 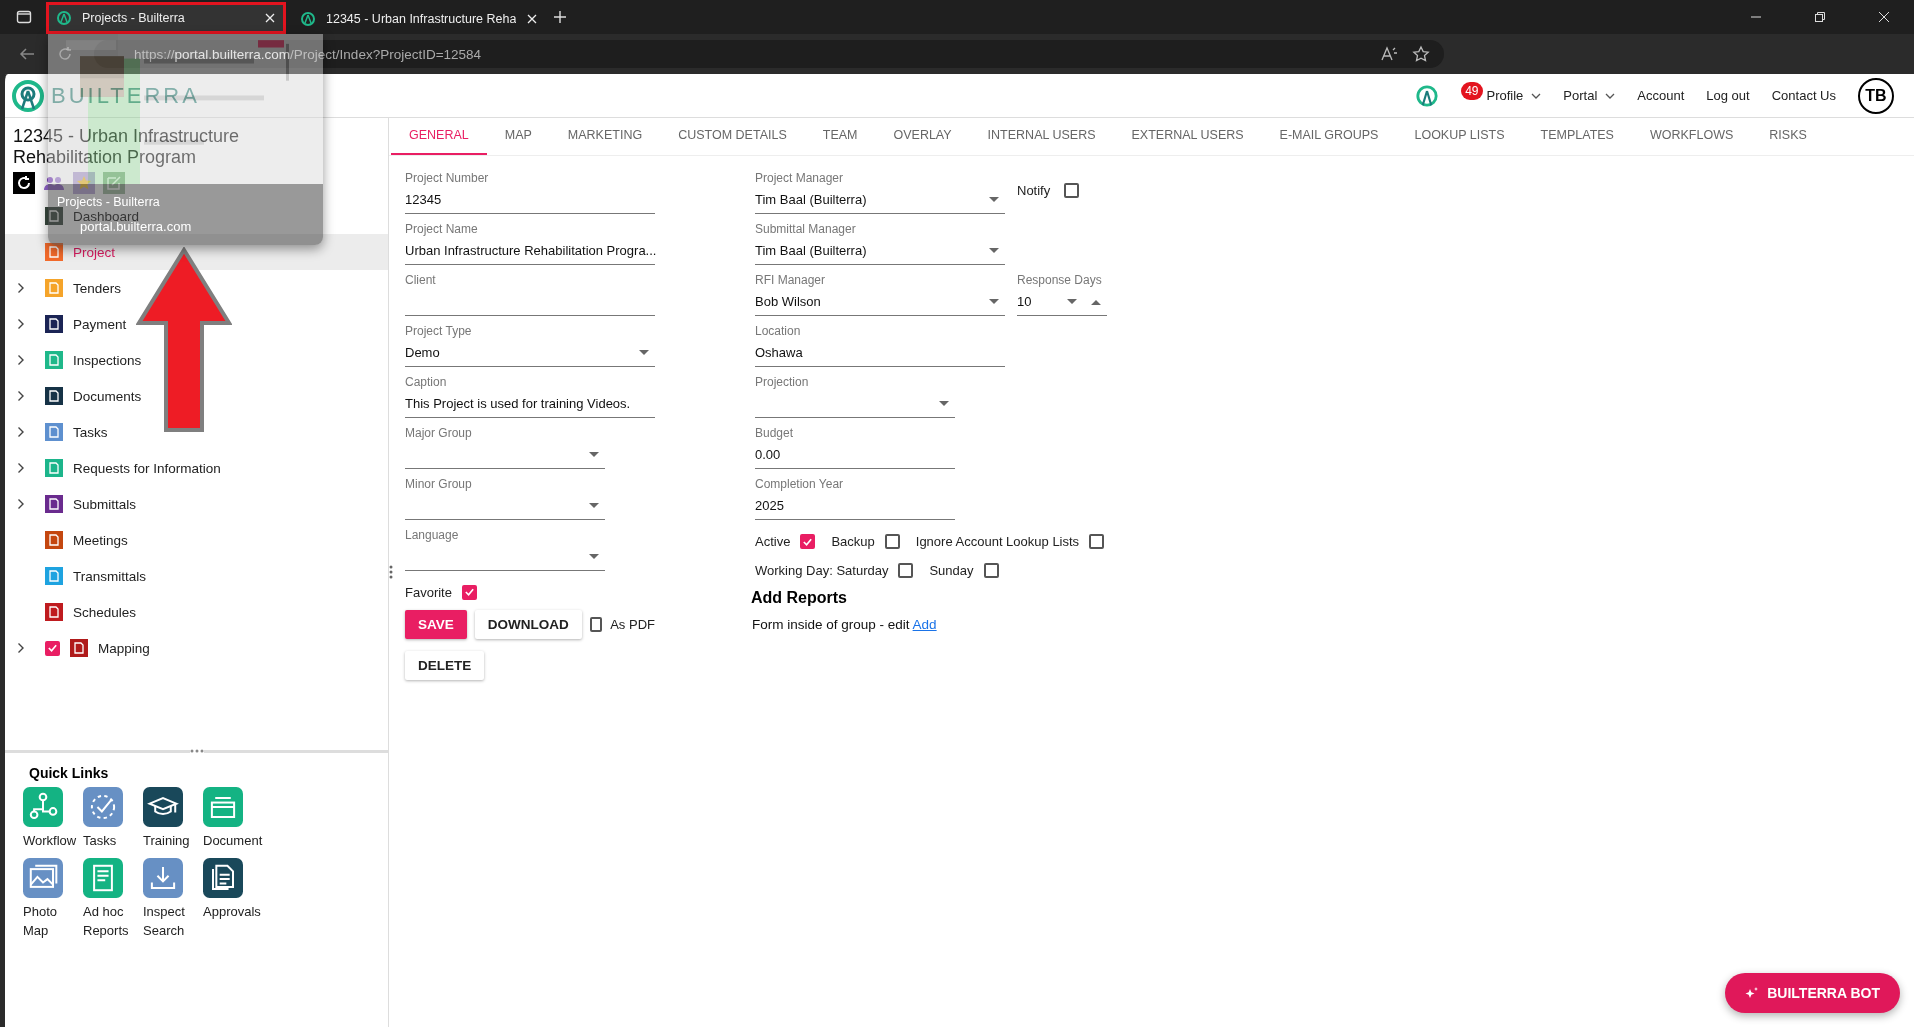 What do you see at coordinates (126, 146) in the screenshot?
I see `project-title: 12345 - Urban Infrastructure Rehabilitation Program` at bounding box center [126, 146].